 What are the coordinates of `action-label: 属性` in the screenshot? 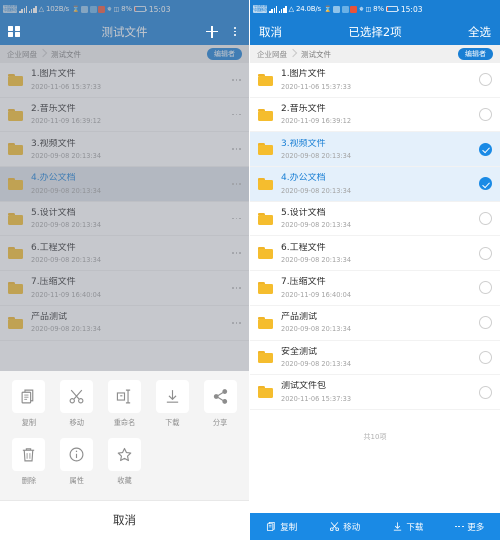 It's located at (76, 480).